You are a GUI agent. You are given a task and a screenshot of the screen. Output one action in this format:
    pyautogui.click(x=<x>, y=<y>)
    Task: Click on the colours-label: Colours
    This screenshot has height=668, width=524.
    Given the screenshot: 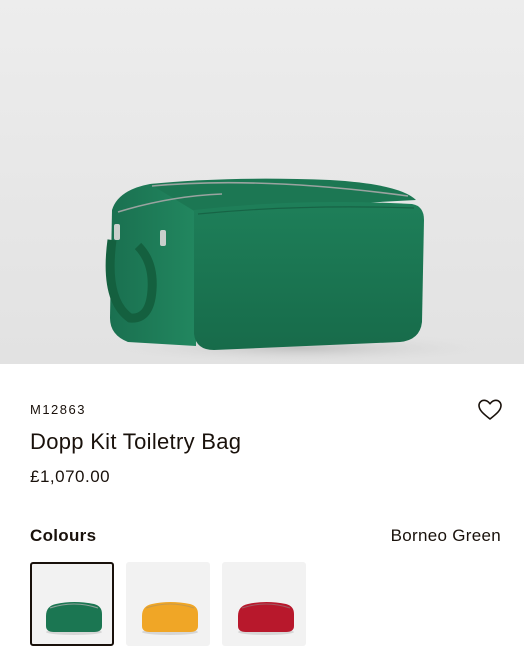 What is the action you would take?
    pyautogui.click(x=63, y=535)
    